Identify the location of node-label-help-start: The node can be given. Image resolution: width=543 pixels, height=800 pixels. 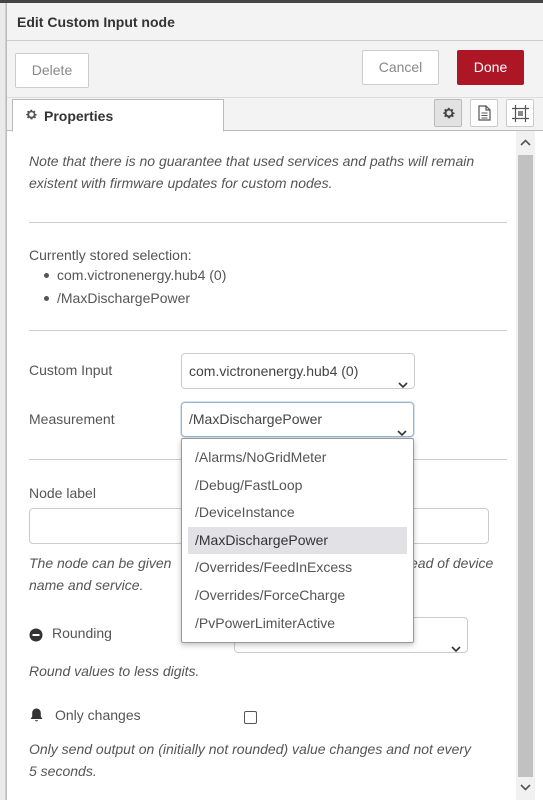
(100, 563).